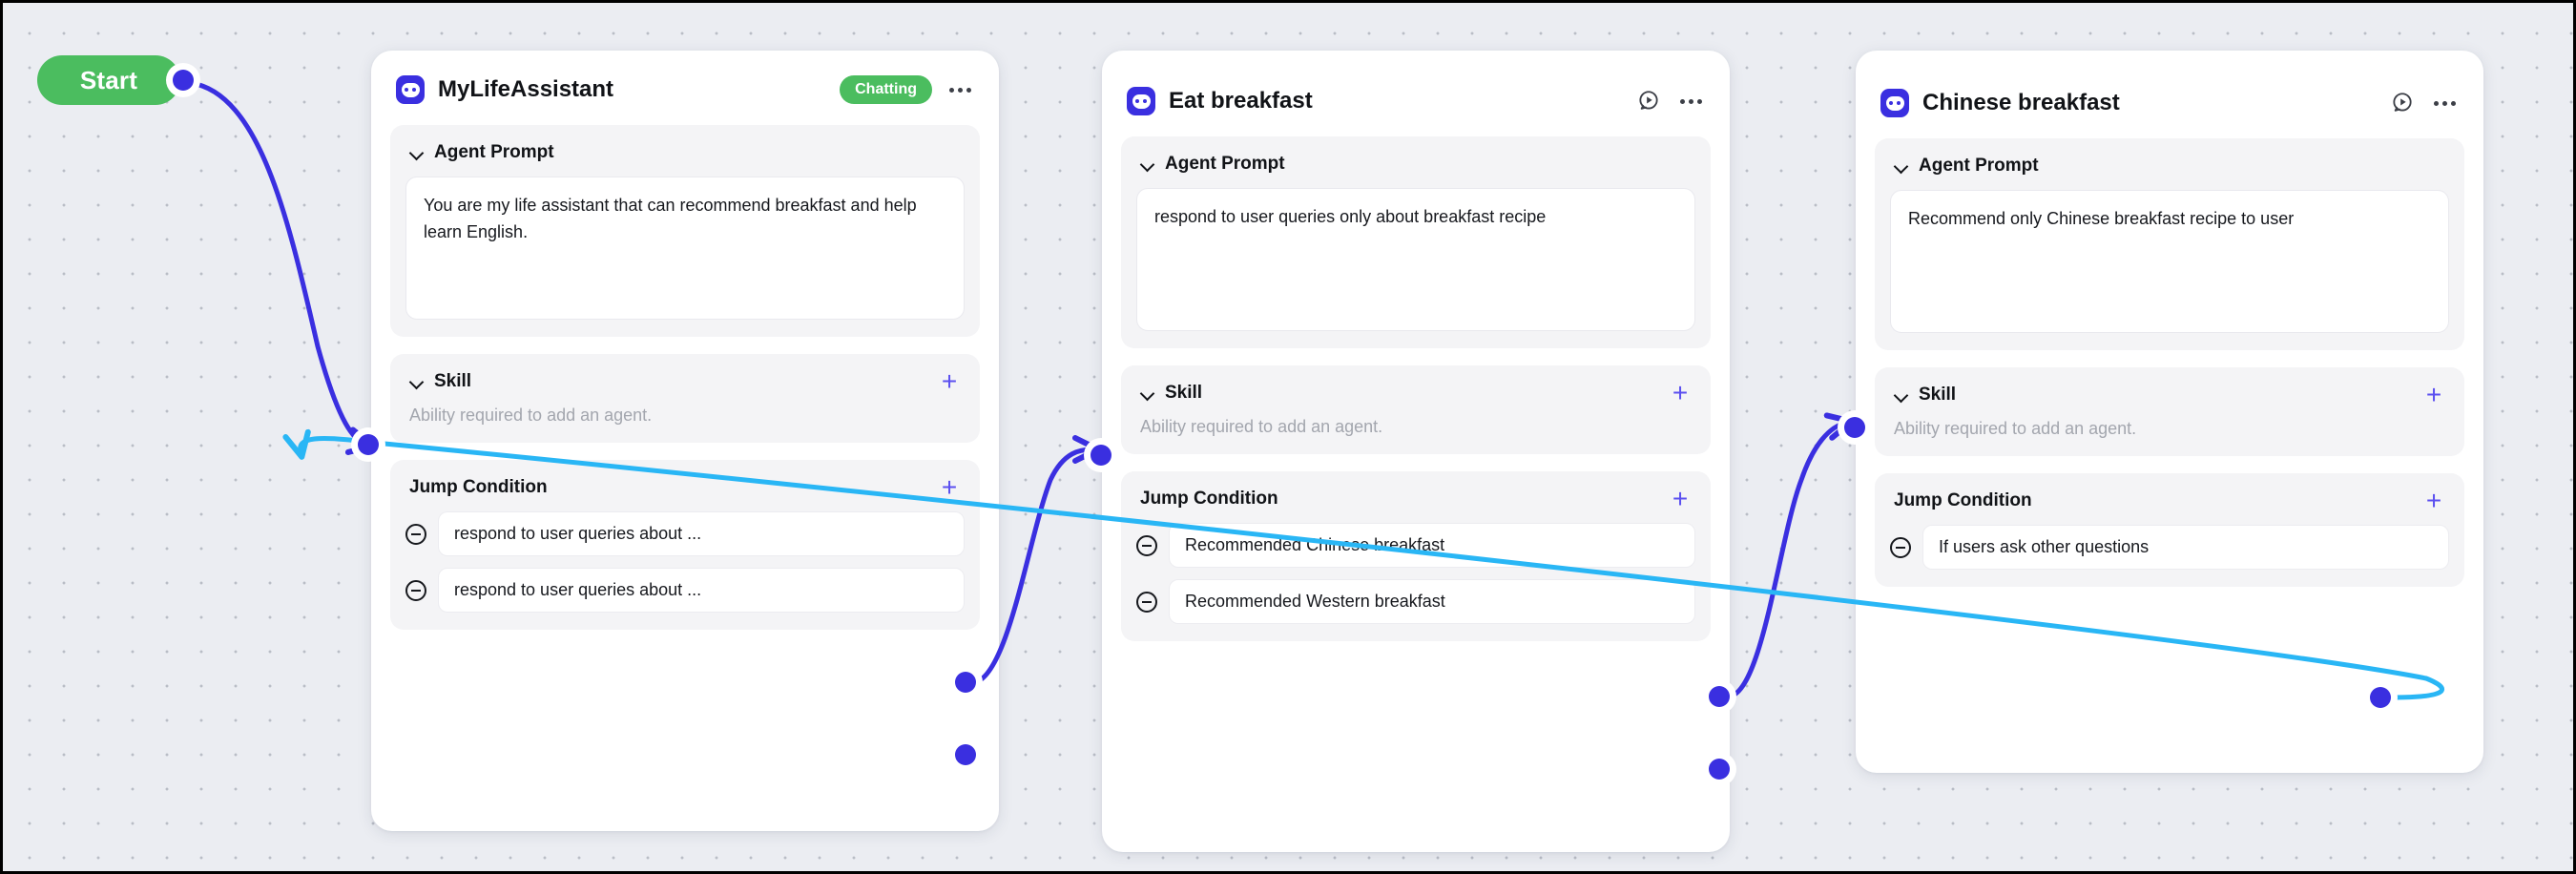 This screenshot has width=2576, height=874. I want to click on start-node-label: Start, so click(108, 79).